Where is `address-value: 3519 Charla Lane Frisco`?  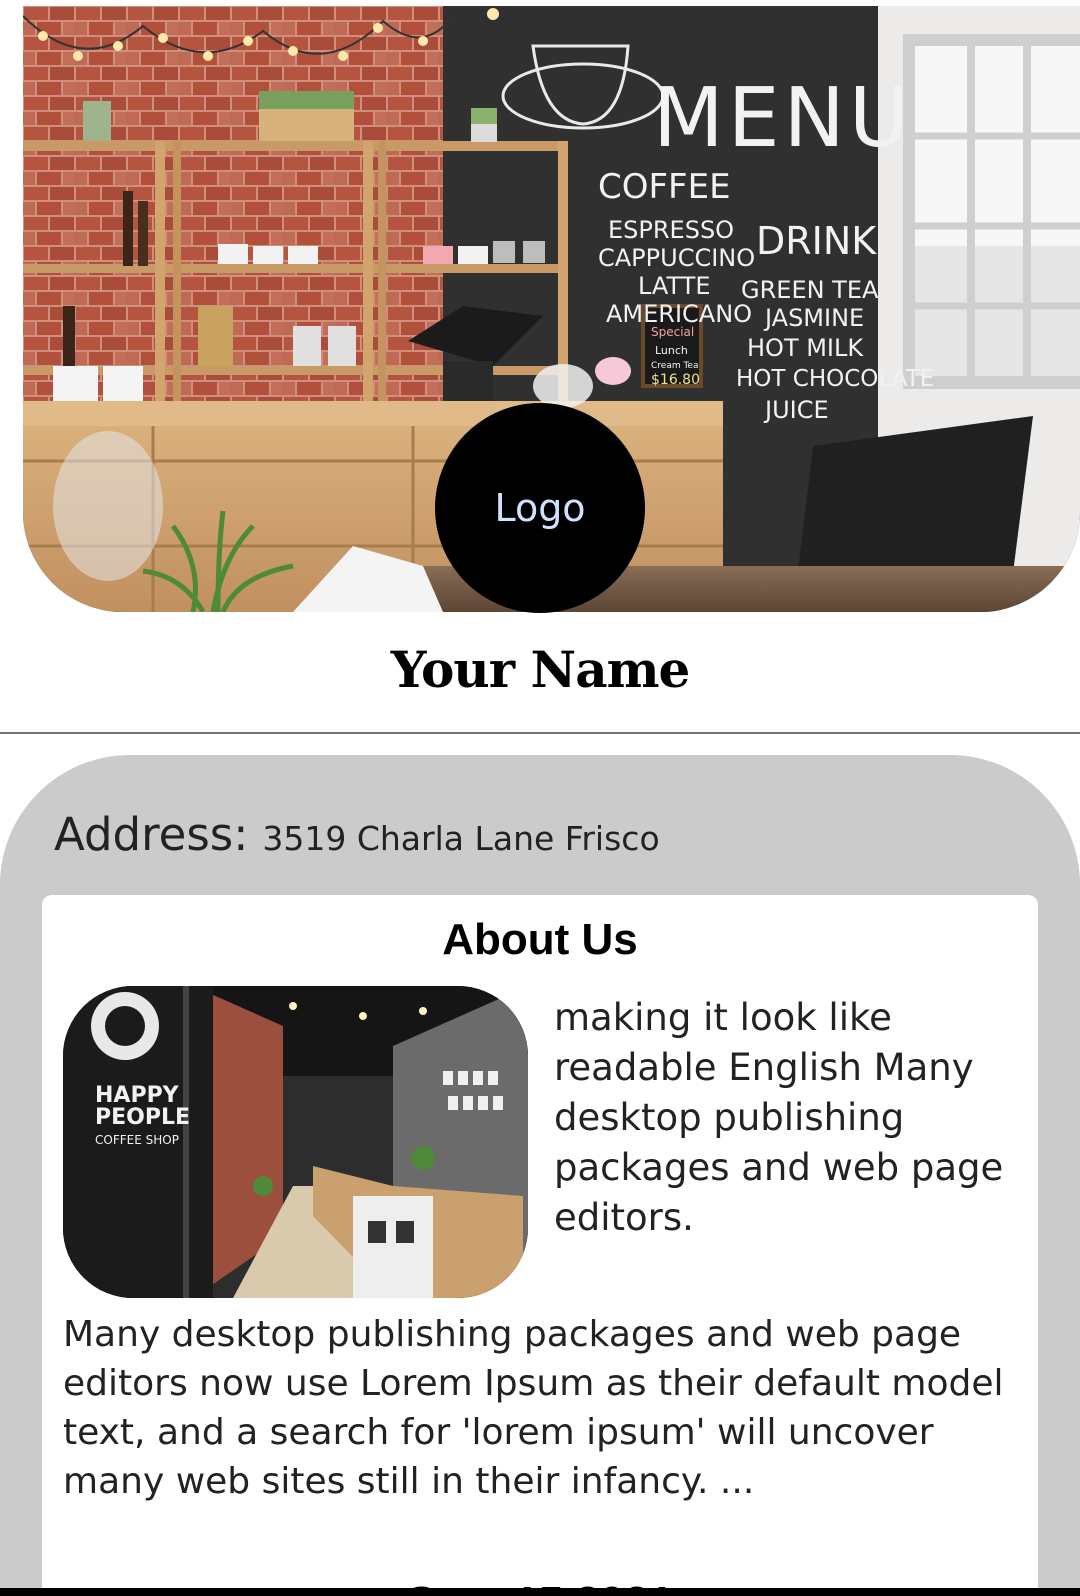
address-value: 3519 Charla Lane Frisco is located at coordinates (460, 838).